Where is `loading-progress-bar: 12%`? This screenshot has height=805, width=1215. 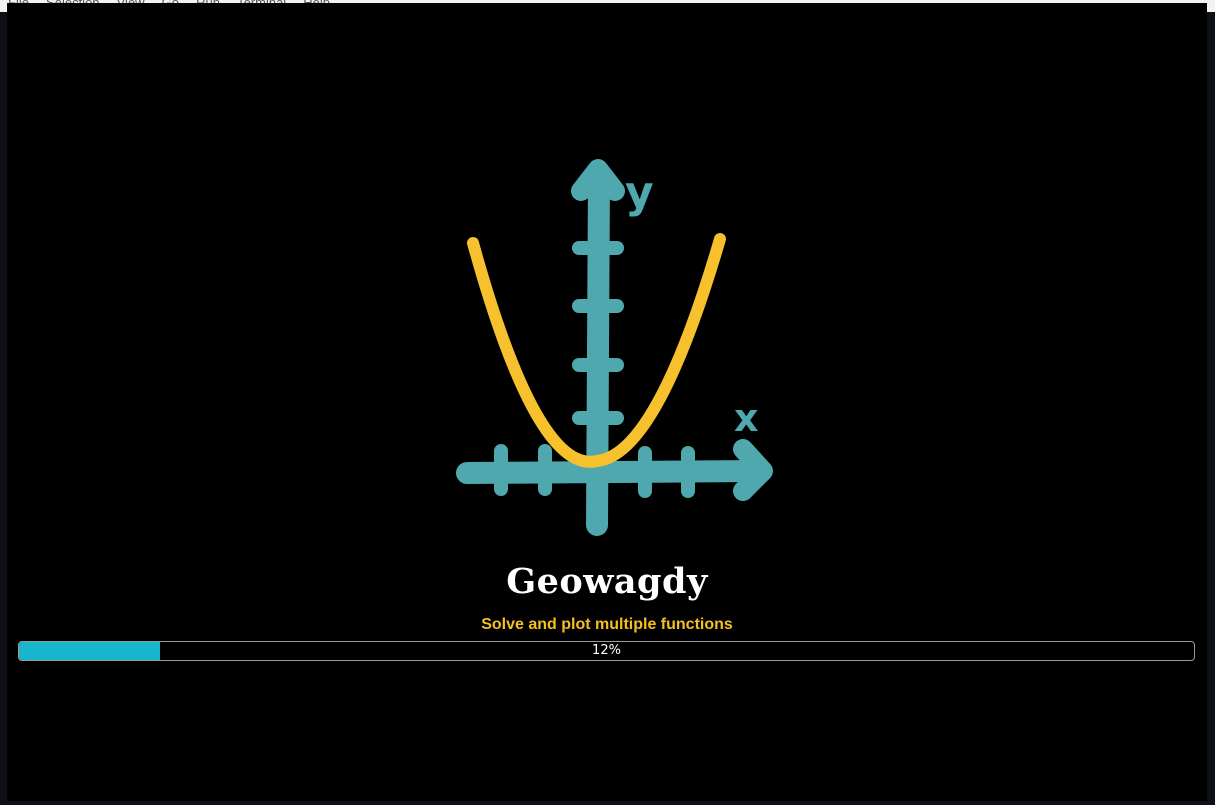
loading-progress-bar: 12% is located at coordinates (606, 651).